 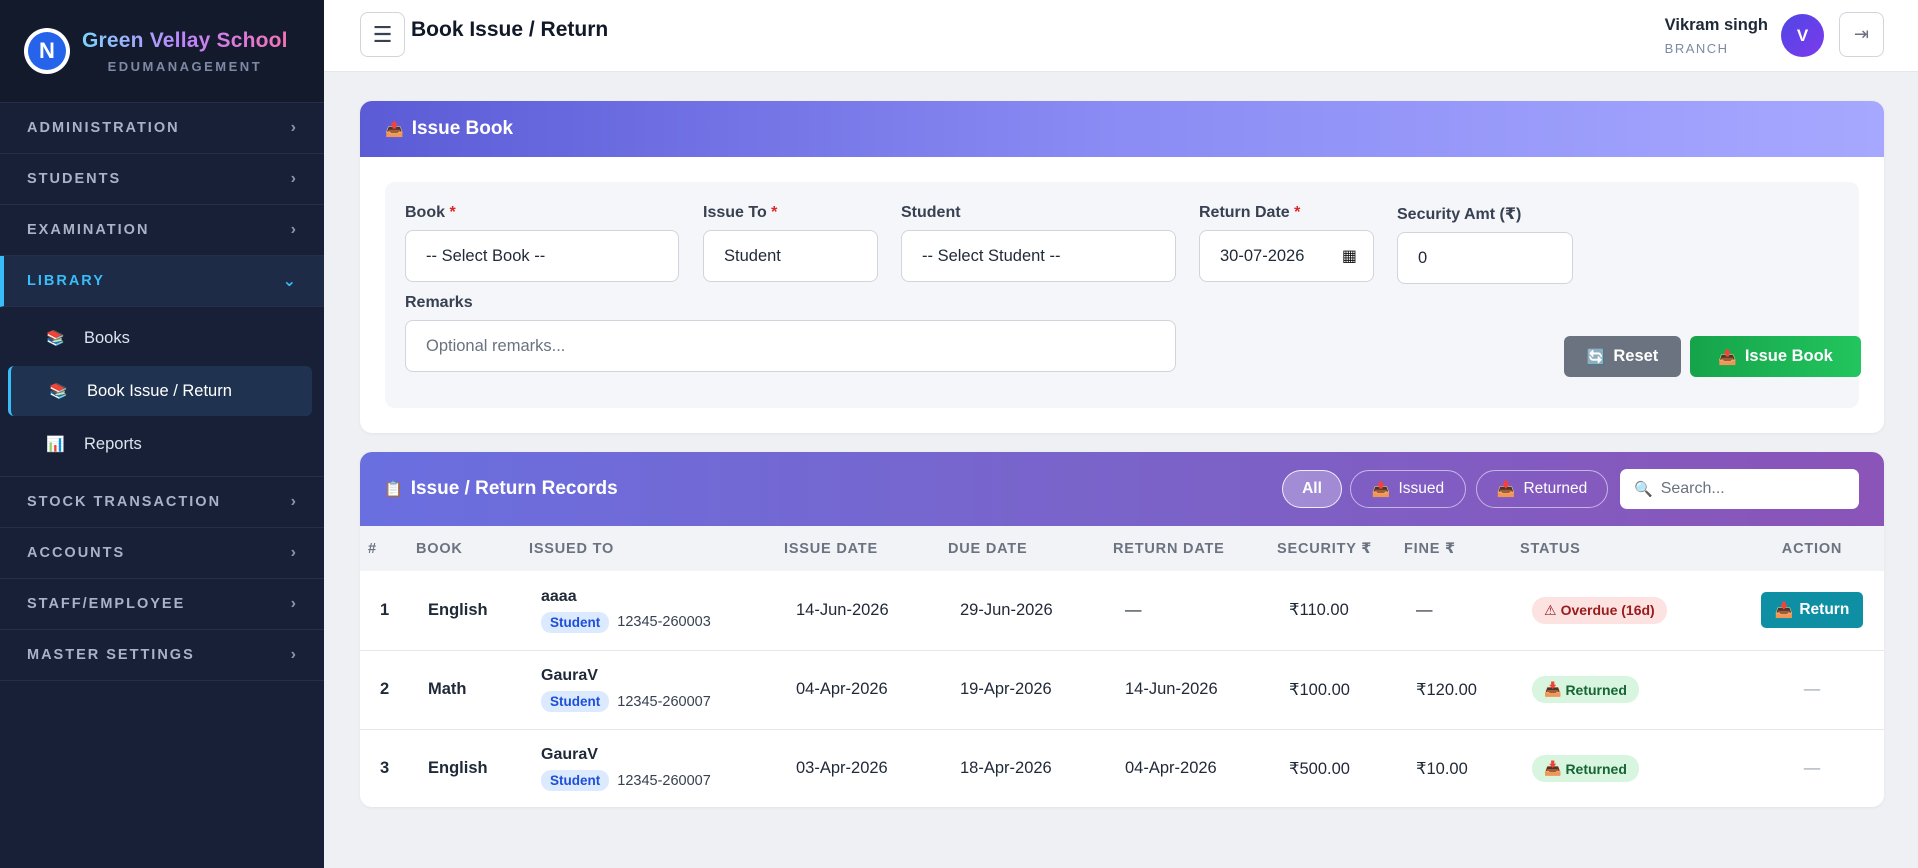 I want to click on admission-number: 12345-260007, so click(x=664, y=701).